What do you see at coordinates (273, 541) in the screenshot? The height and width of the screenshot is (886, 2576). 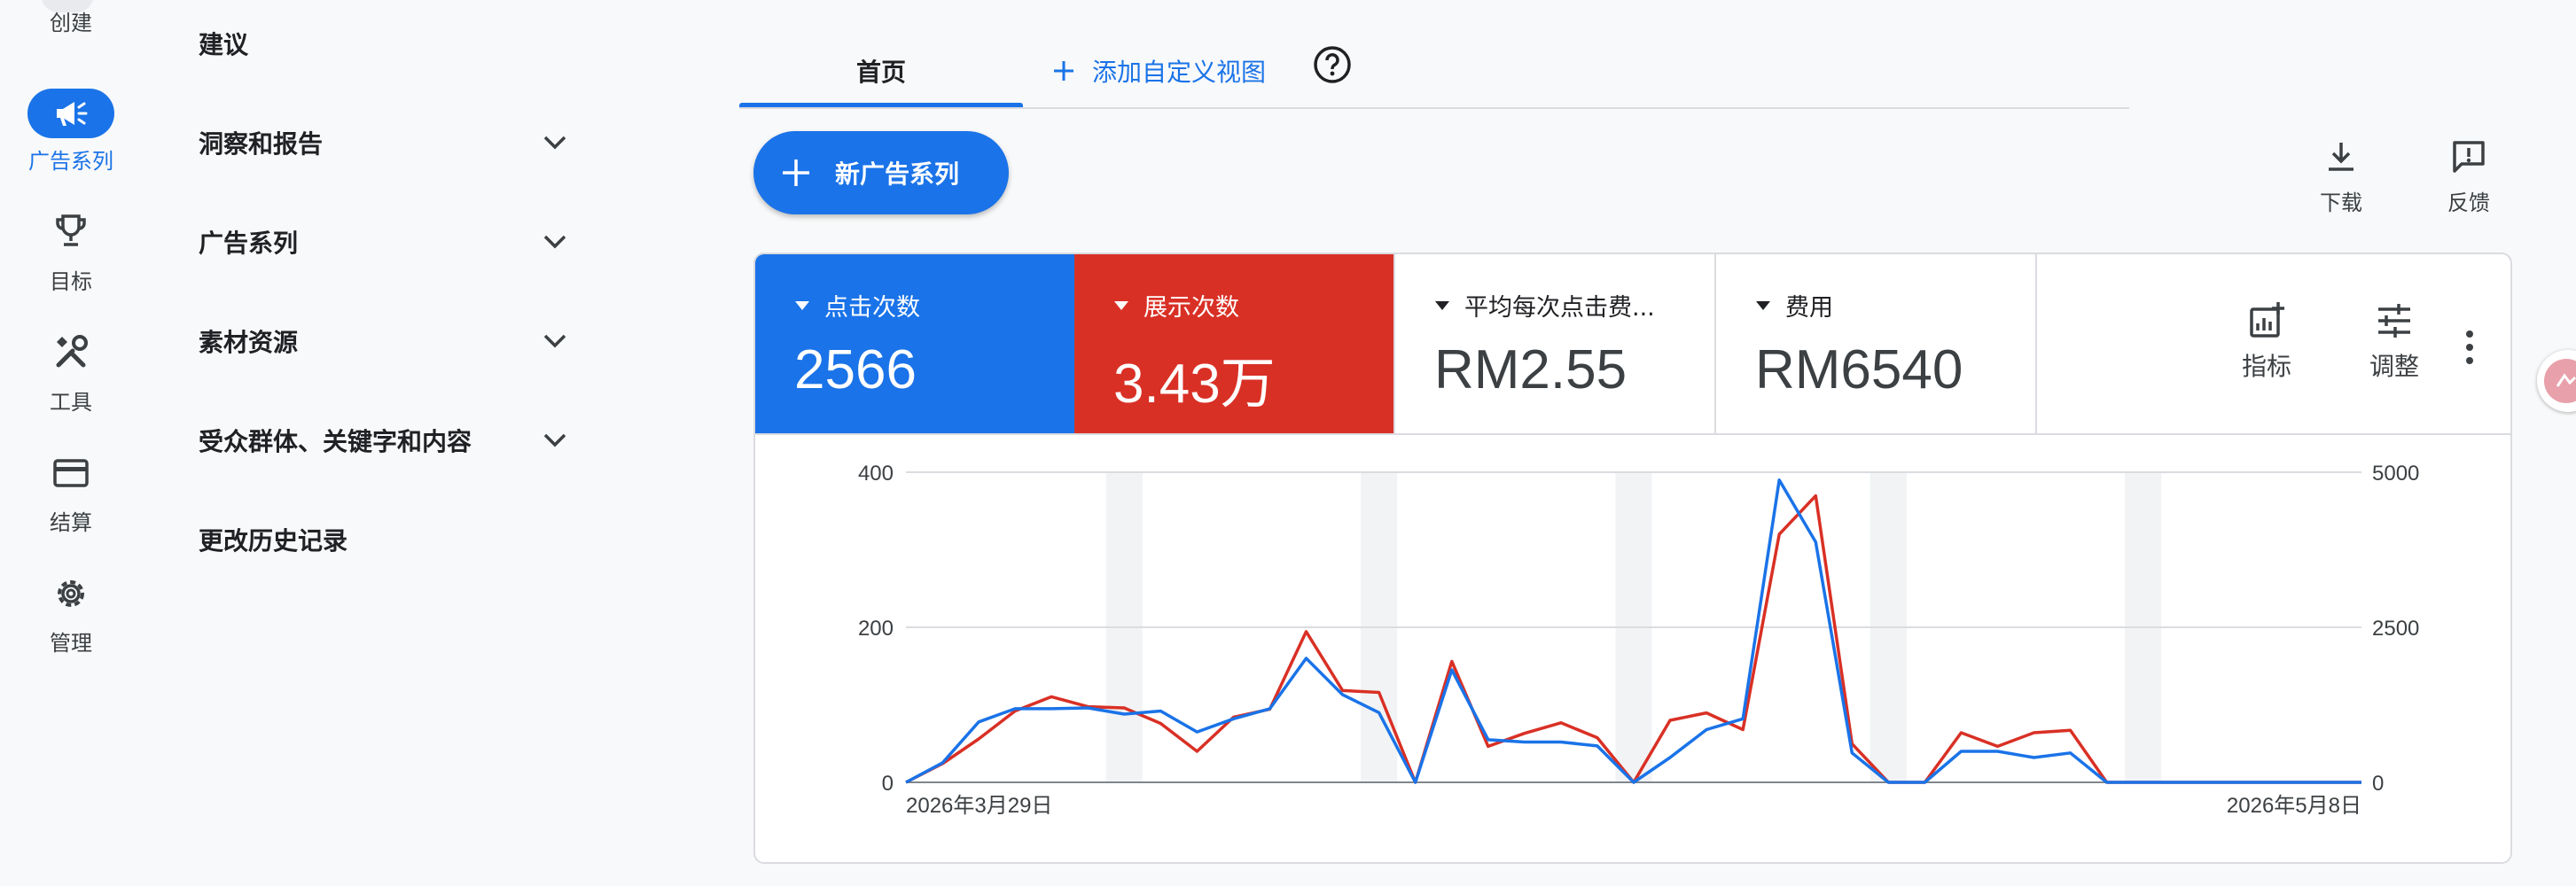 I see `nav-item-label: 更改历史记录` at bounding box center [273, 541].